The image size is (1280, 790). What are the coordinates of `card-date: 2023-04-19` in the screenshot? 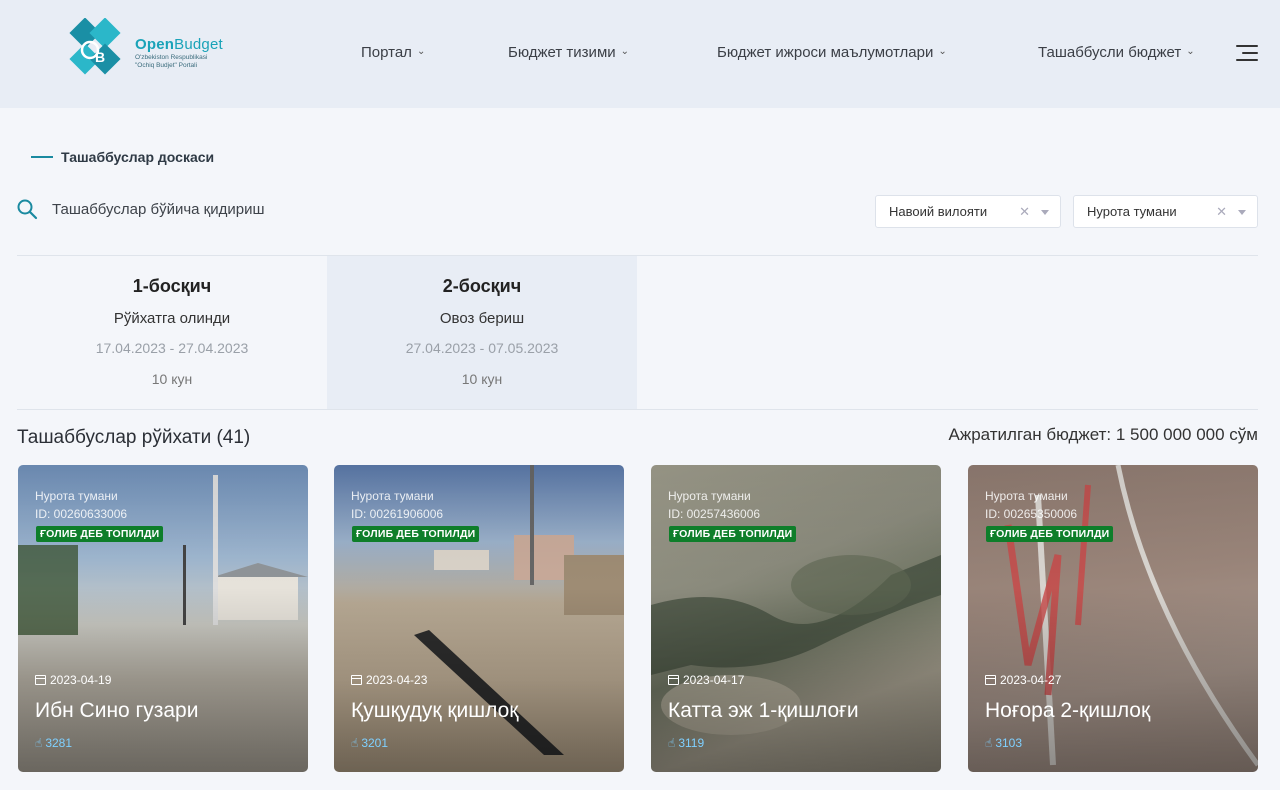 It's located at (73, 680).